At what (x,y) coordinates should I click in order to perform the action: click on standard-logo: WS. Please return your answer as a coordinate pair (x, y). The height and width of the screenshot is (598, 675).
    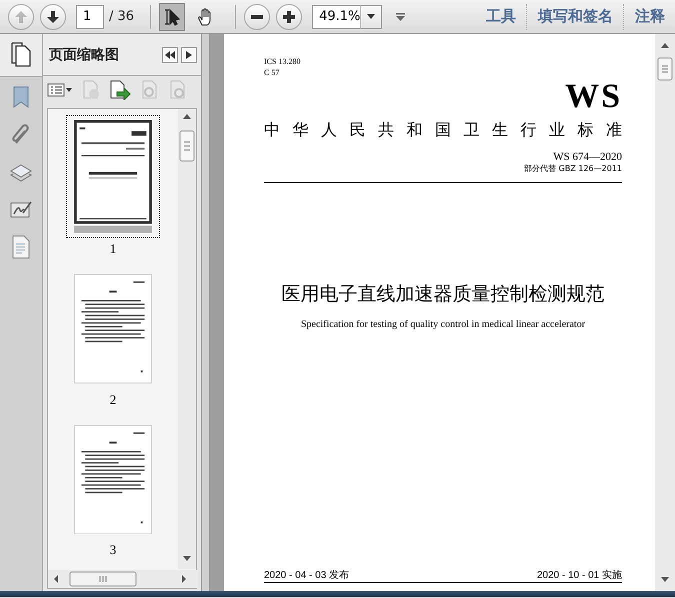
    Looking at the image, I should click on (593, 97).